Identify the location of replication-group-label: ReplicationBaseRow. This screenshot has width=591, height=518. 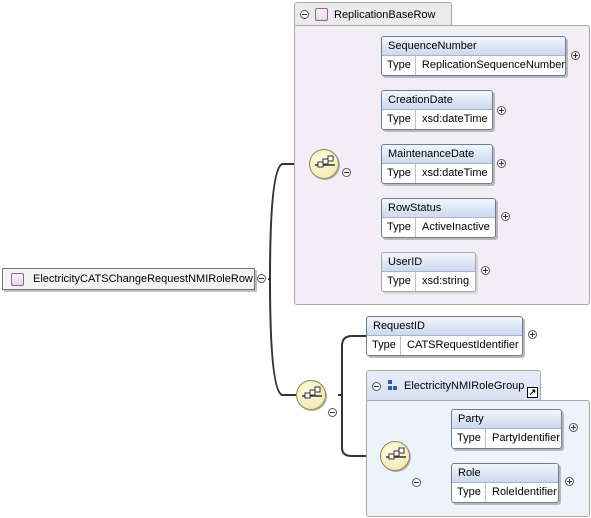
(385, 14).